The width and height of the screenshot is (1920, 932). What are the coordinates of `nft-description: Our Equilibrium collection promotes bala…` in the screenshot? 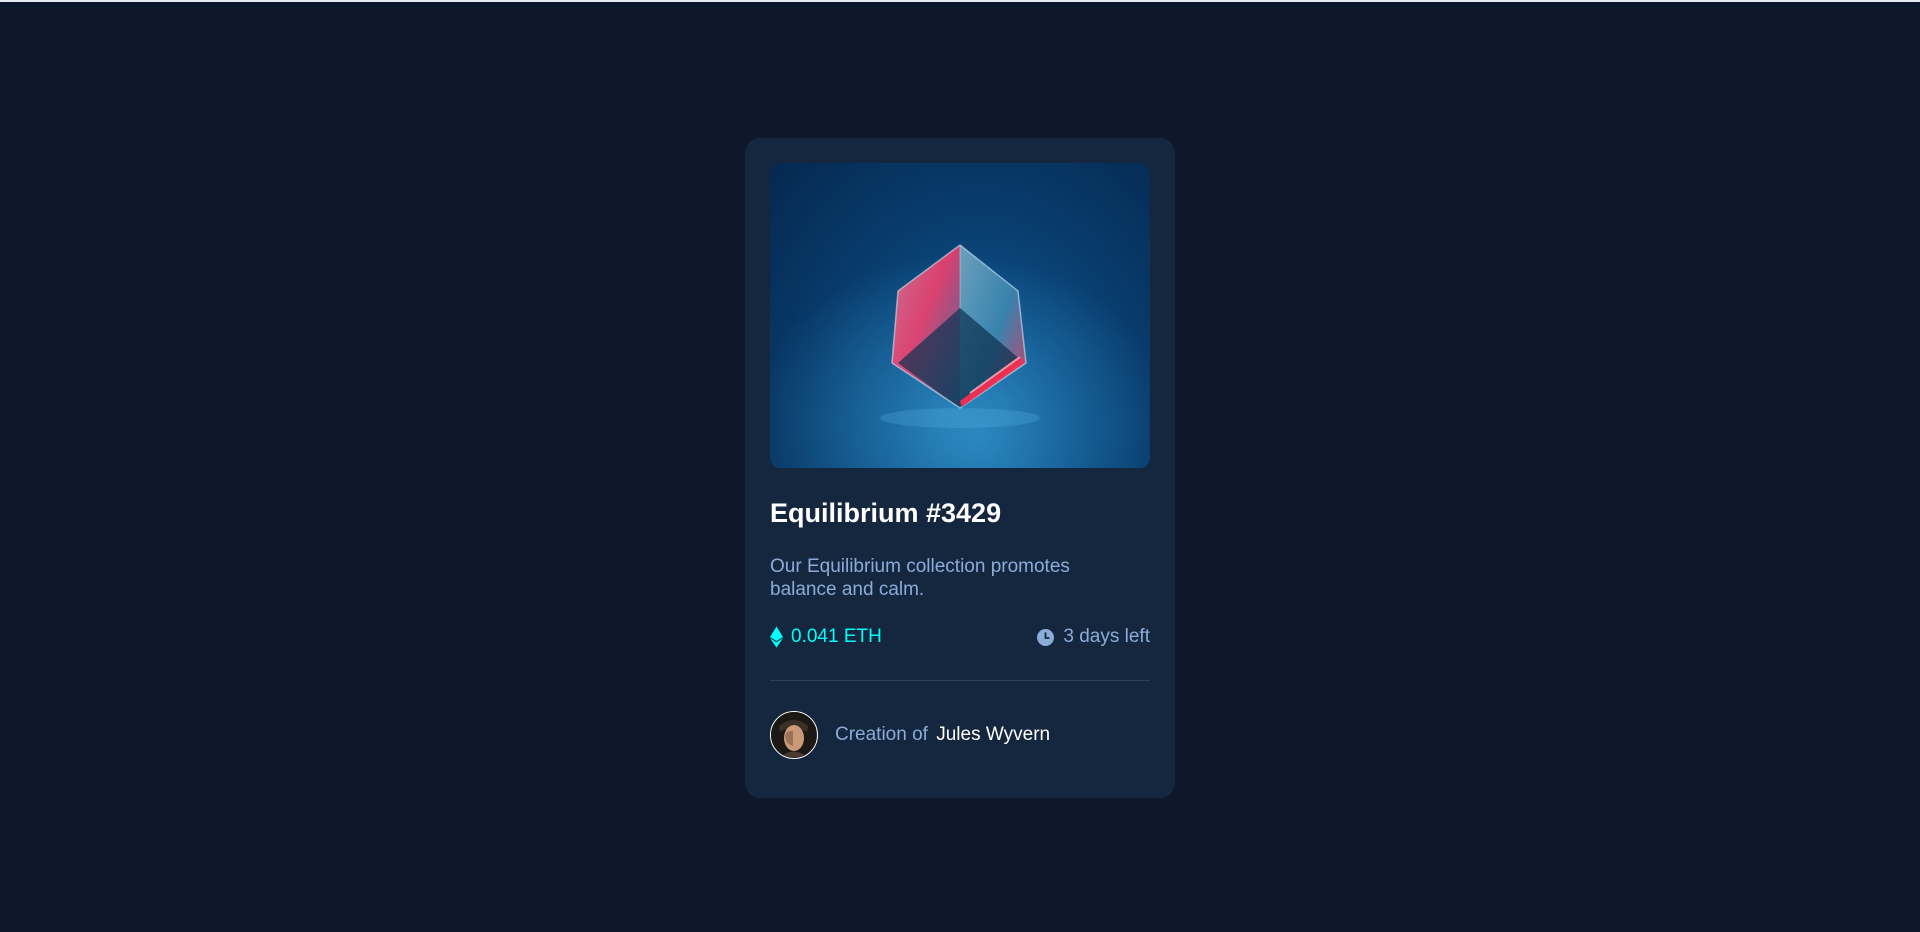 It's located at (920, 578).